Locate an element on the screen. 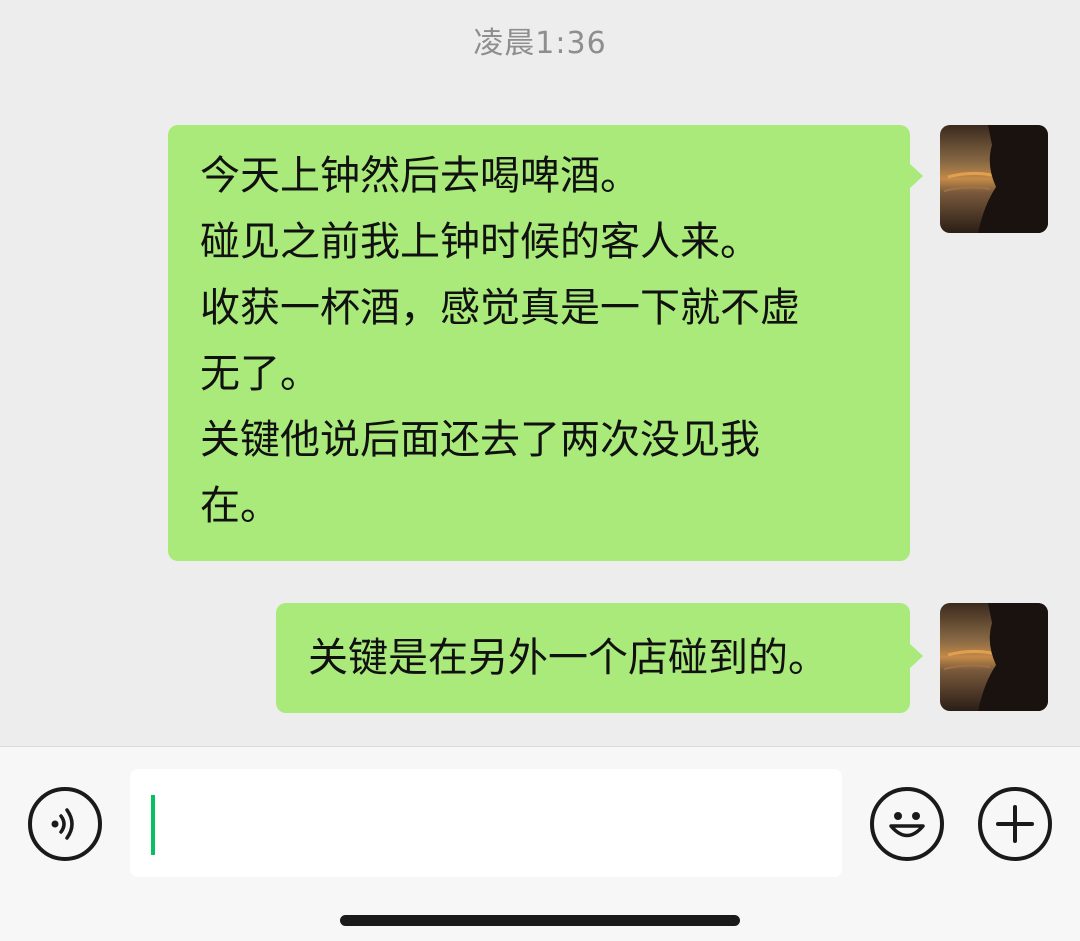  message-line: 收获一杯酒，感觉真是一下就不虚 is located at coordinates (500, 308).